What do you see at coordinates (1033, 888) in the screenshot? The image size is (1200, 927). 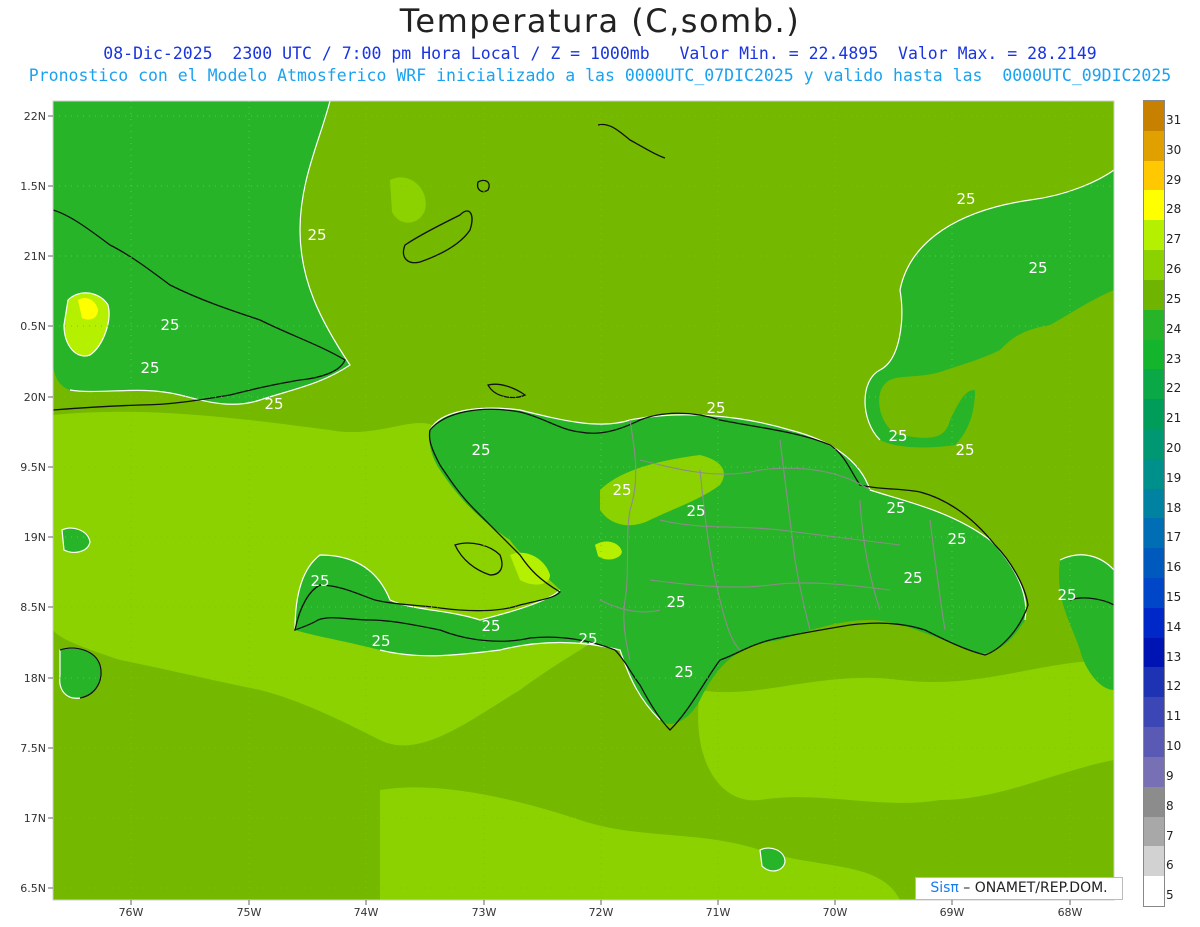 I see `credit-text: – ONAMET/REP.DOM.` at bounding box center [1033, 888].